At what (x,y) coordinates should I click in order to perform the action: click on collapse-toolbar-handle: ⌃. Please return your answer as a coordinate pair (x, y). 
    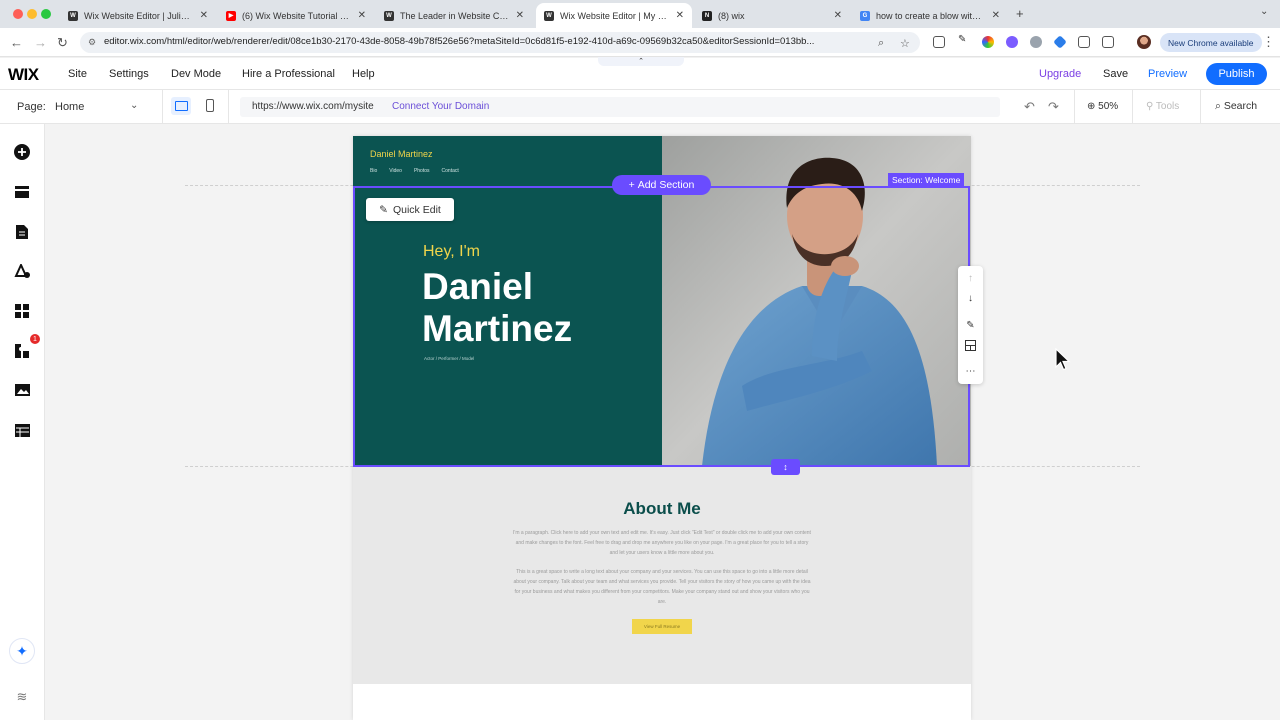
    Looking at the image, I should click on (641, 61).